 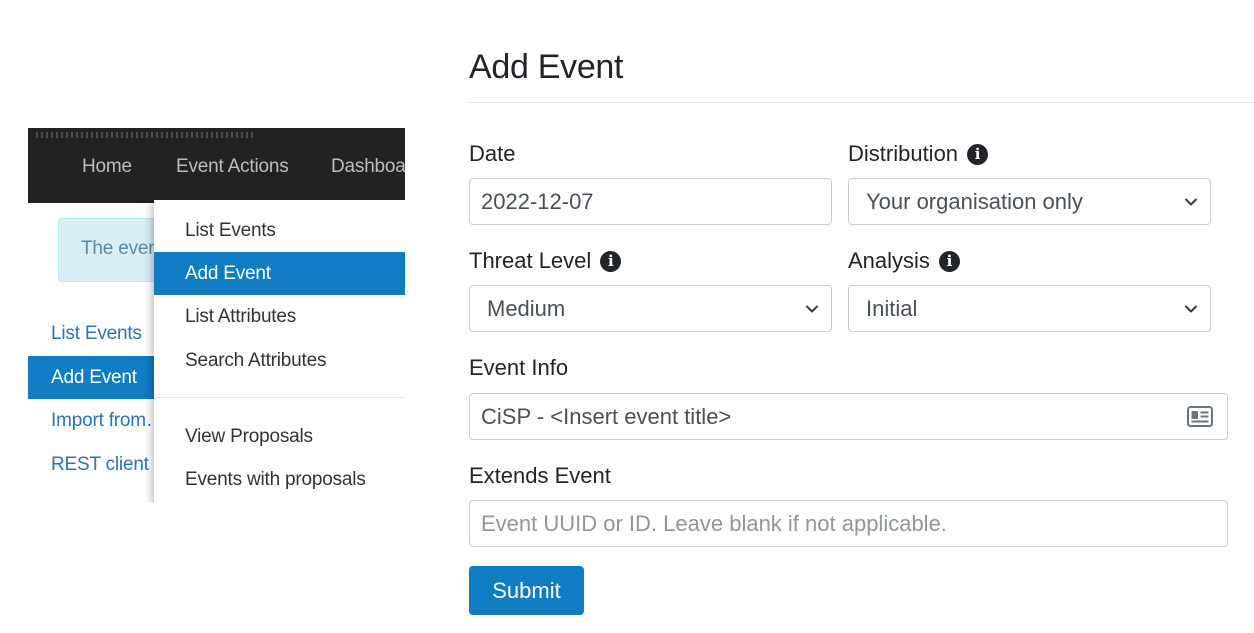 What do you see at coordinates (526, 590) in the screenshot?
I see `submit-button: Submit` at bounding box center [526, 590].